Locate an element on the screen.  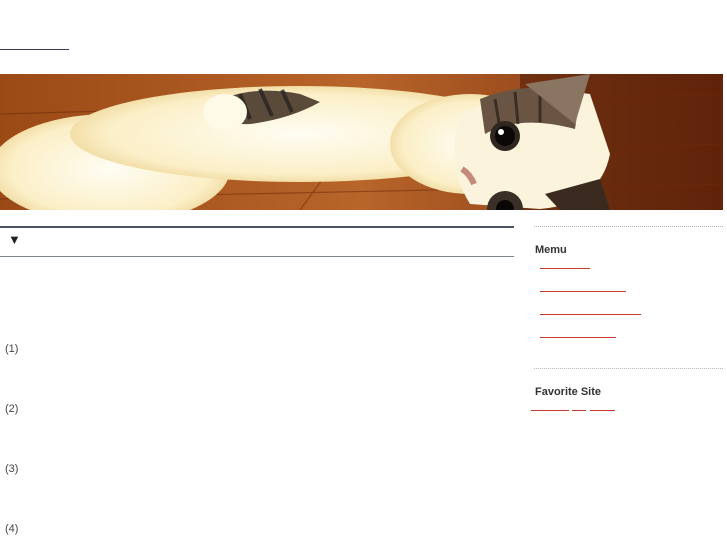
favorite-site-heading: Favorite Site is located at coordinates (568, 392).